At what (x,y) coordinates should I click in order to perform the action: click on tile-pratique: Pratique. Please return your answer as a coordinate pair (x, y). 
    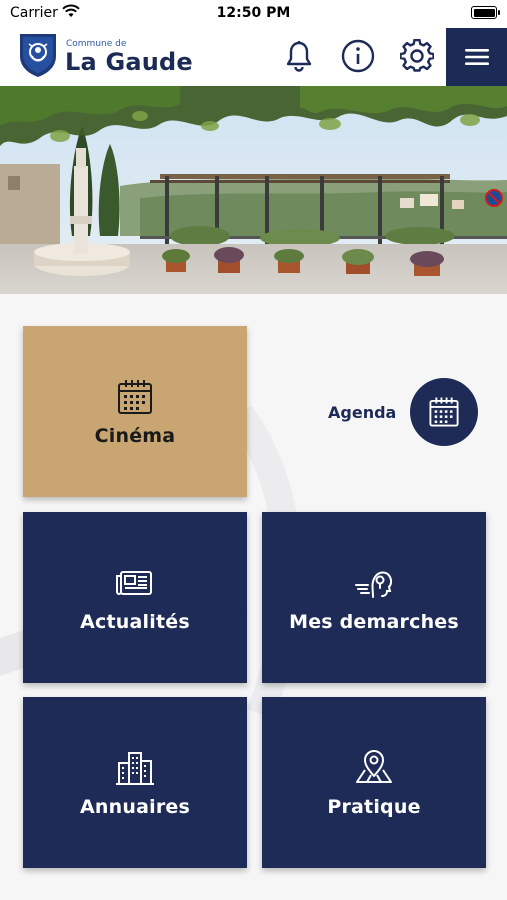
    Looking at the image, I should click on (374, 782).